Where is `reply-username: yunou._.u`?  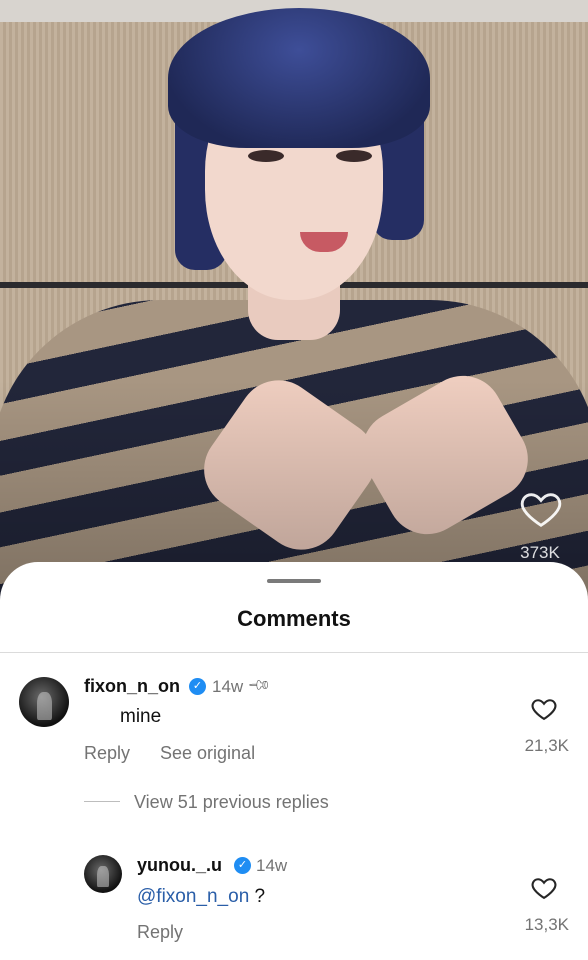 reply-username: yunou._.u is located at coordinates (179, 865).